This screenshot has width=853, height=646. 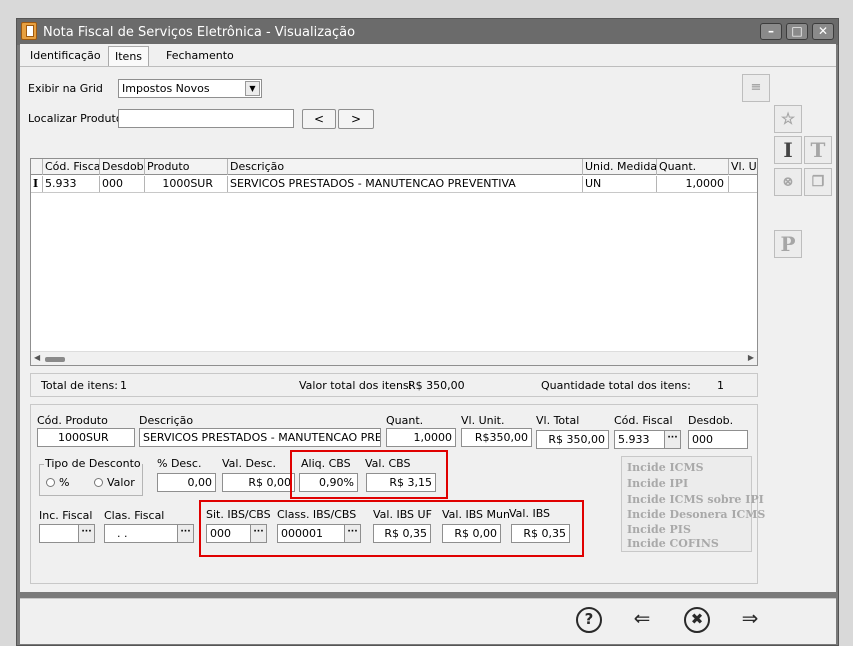 I want to click on ibs-highlight-box, so click(x=391, y=528).